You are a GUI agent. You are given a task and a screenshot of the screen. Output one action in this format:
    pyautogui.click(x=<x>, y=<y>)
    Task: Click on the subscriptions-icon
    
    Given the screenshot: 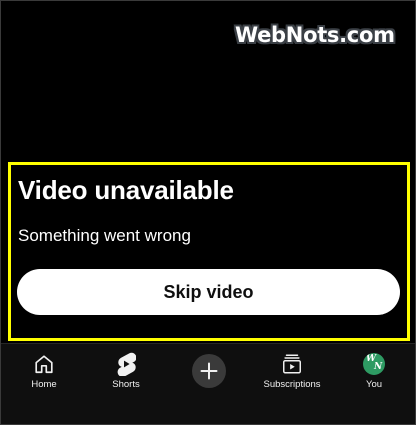 What is the action you would take?
    pyautogui.click(x=292, y=364)
    